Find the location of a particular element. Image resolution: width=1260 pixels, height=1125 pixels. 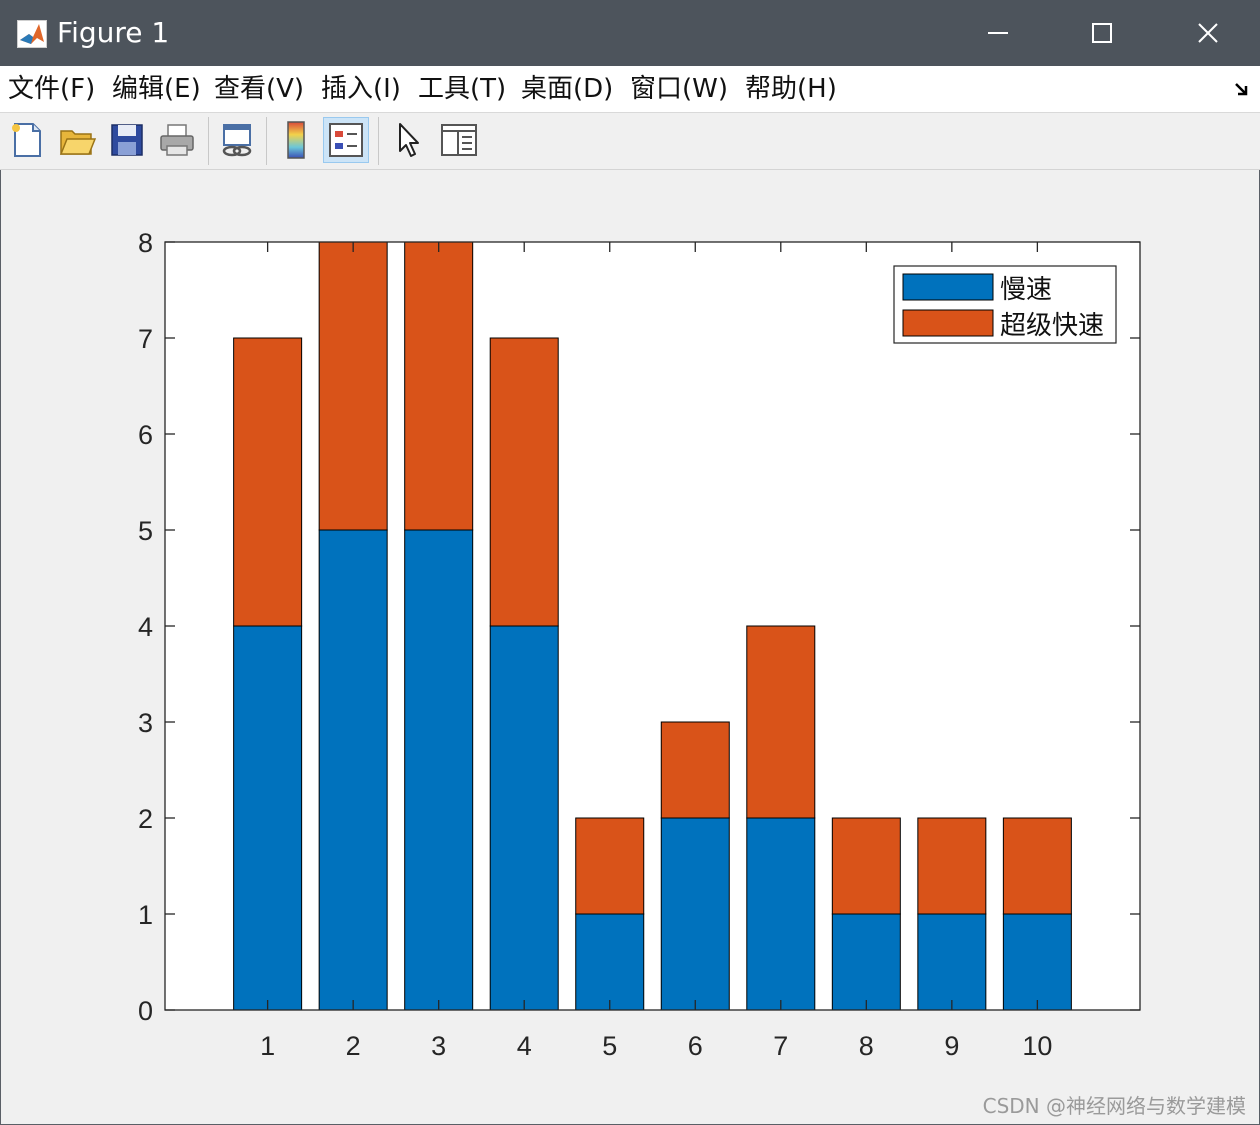

x-tick-label: 3 is located at coordinates (438, 1046).